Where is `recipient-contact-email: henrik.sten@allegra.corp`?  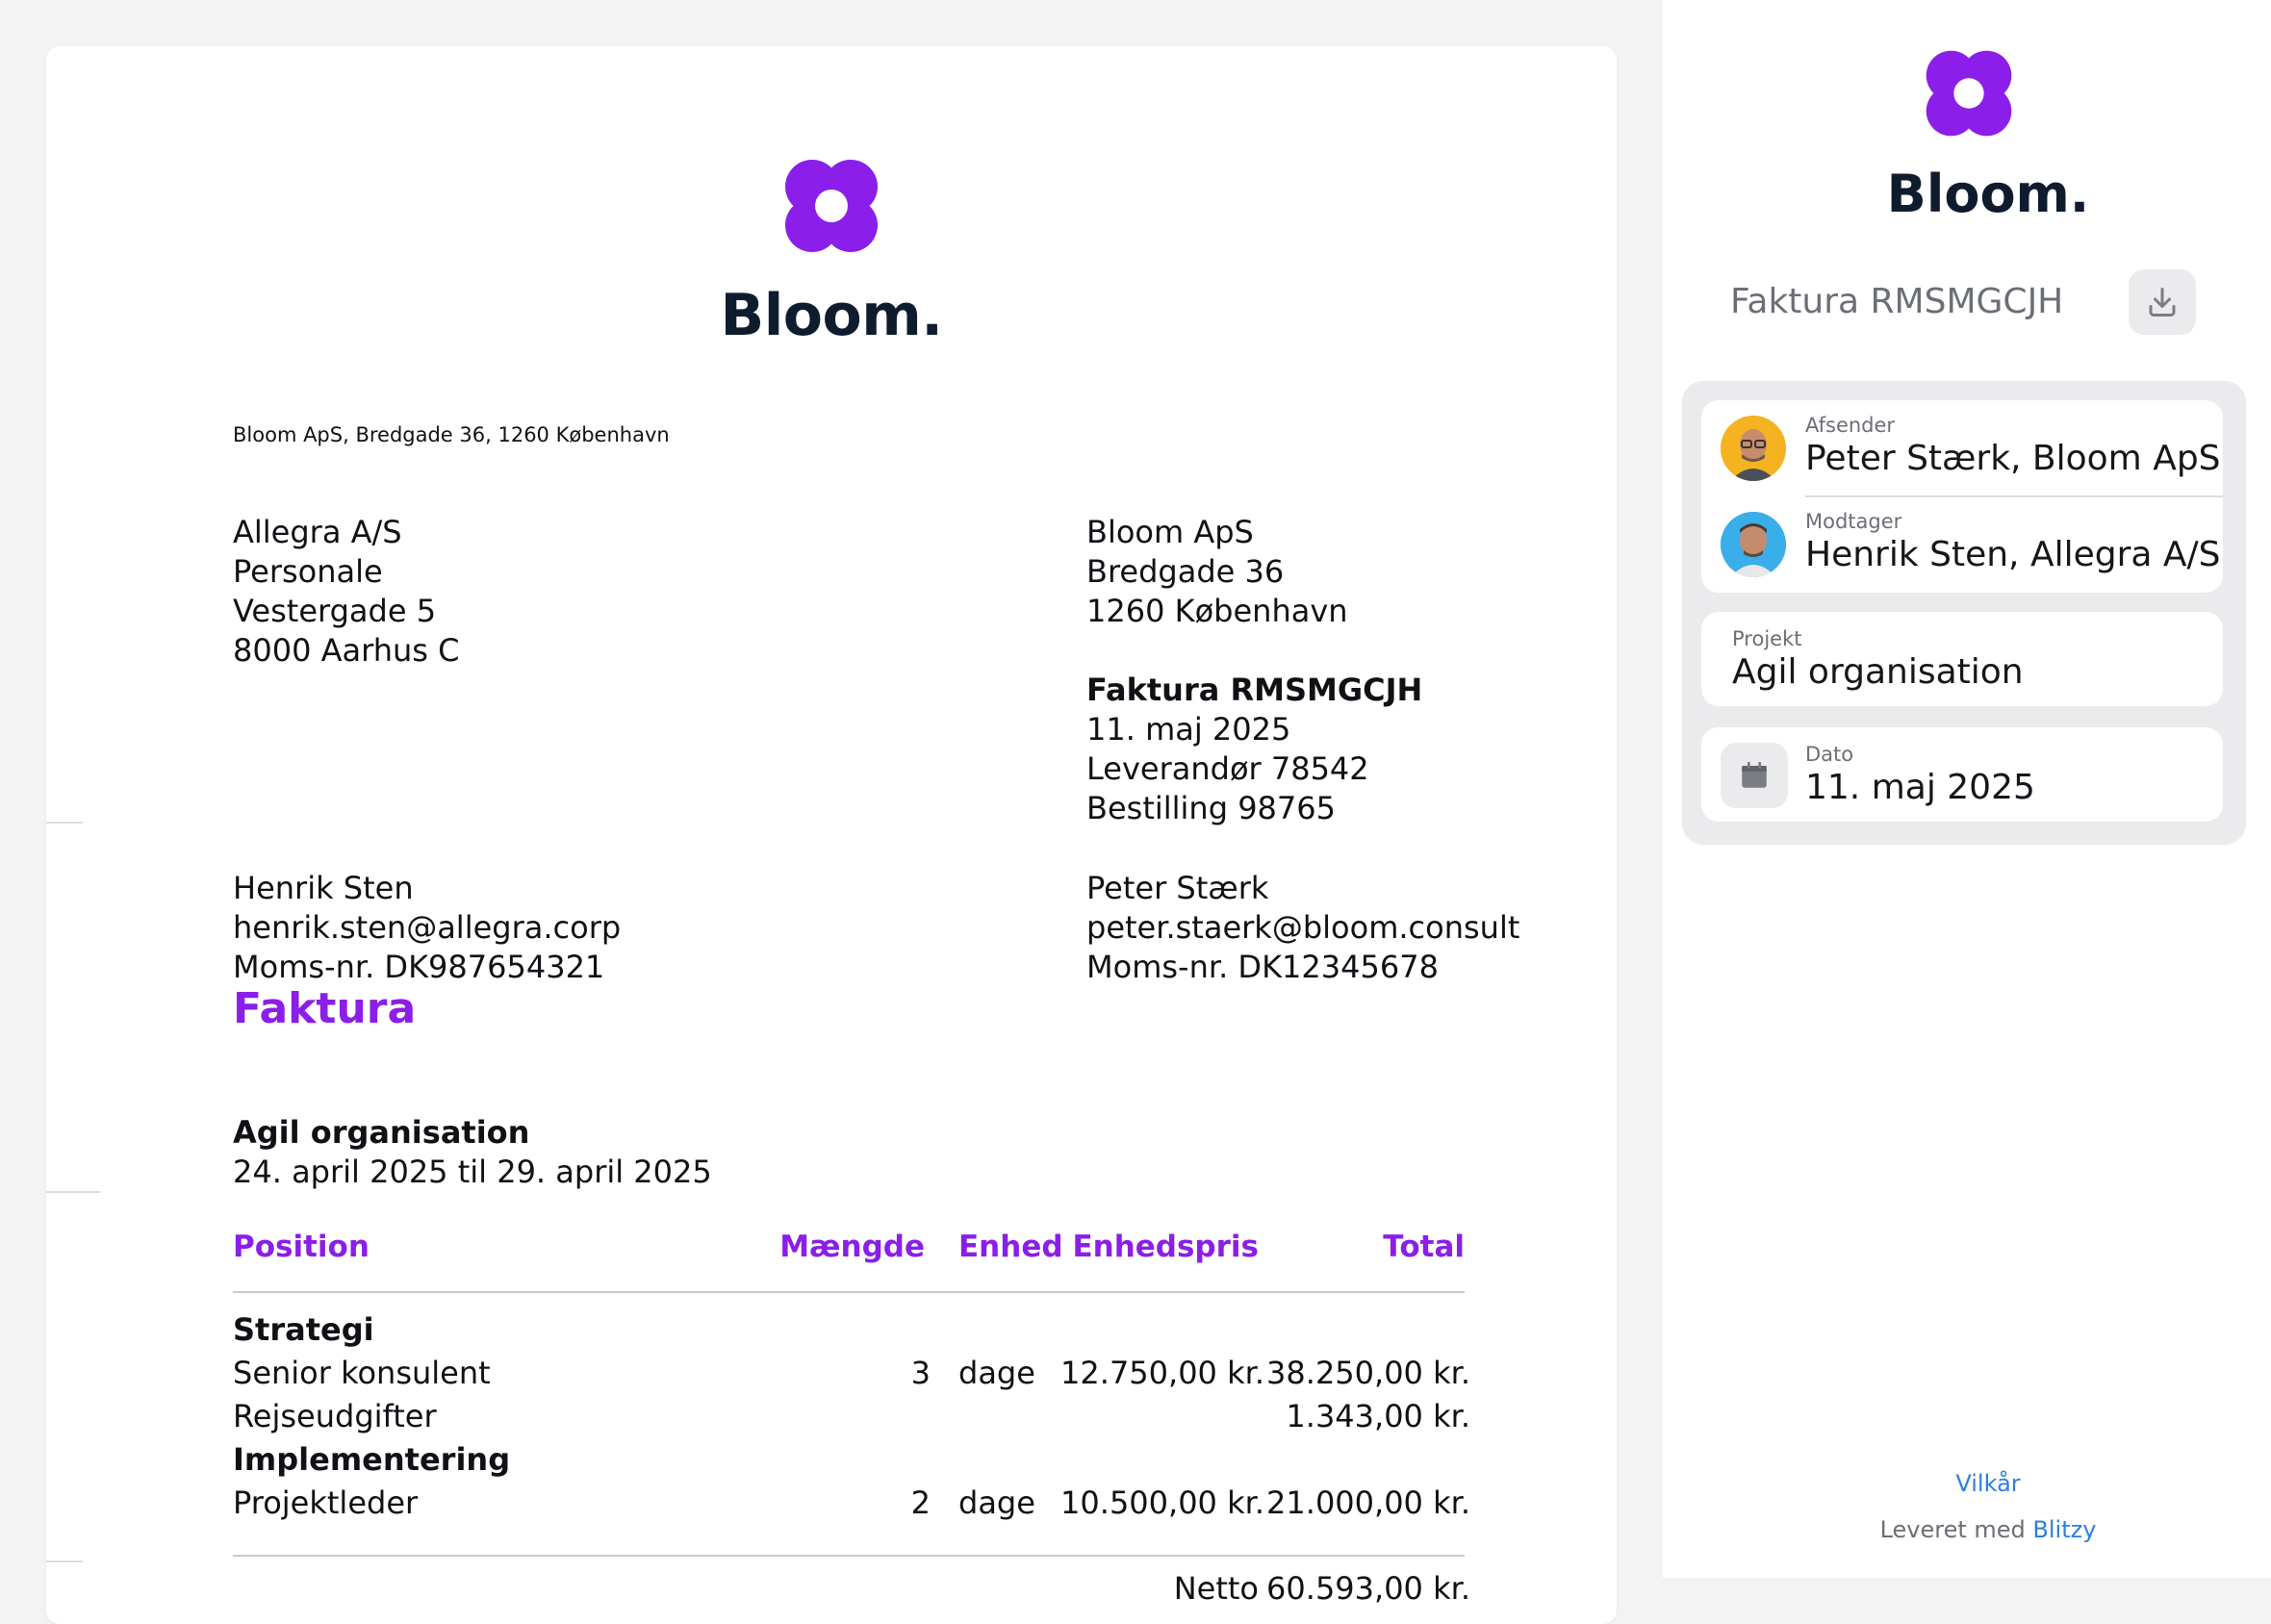 recipient-contact-email: henrik.sten@allegra.corp is located at coordinates (427, 928).